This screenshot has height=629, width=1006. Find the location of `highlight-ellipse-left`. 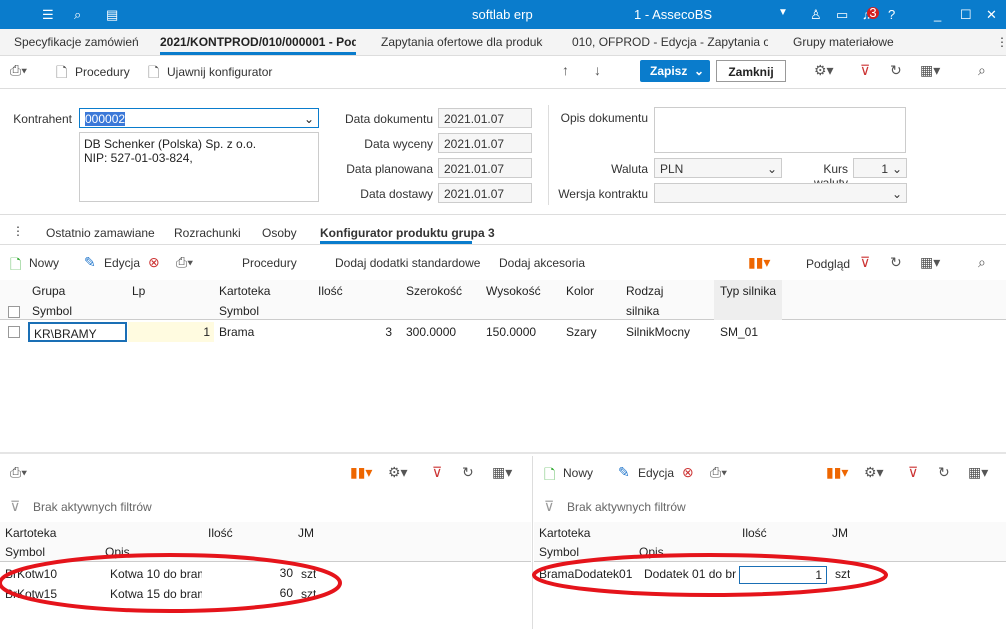

highlight-ellipse-left is located at coordinates (171, 583).